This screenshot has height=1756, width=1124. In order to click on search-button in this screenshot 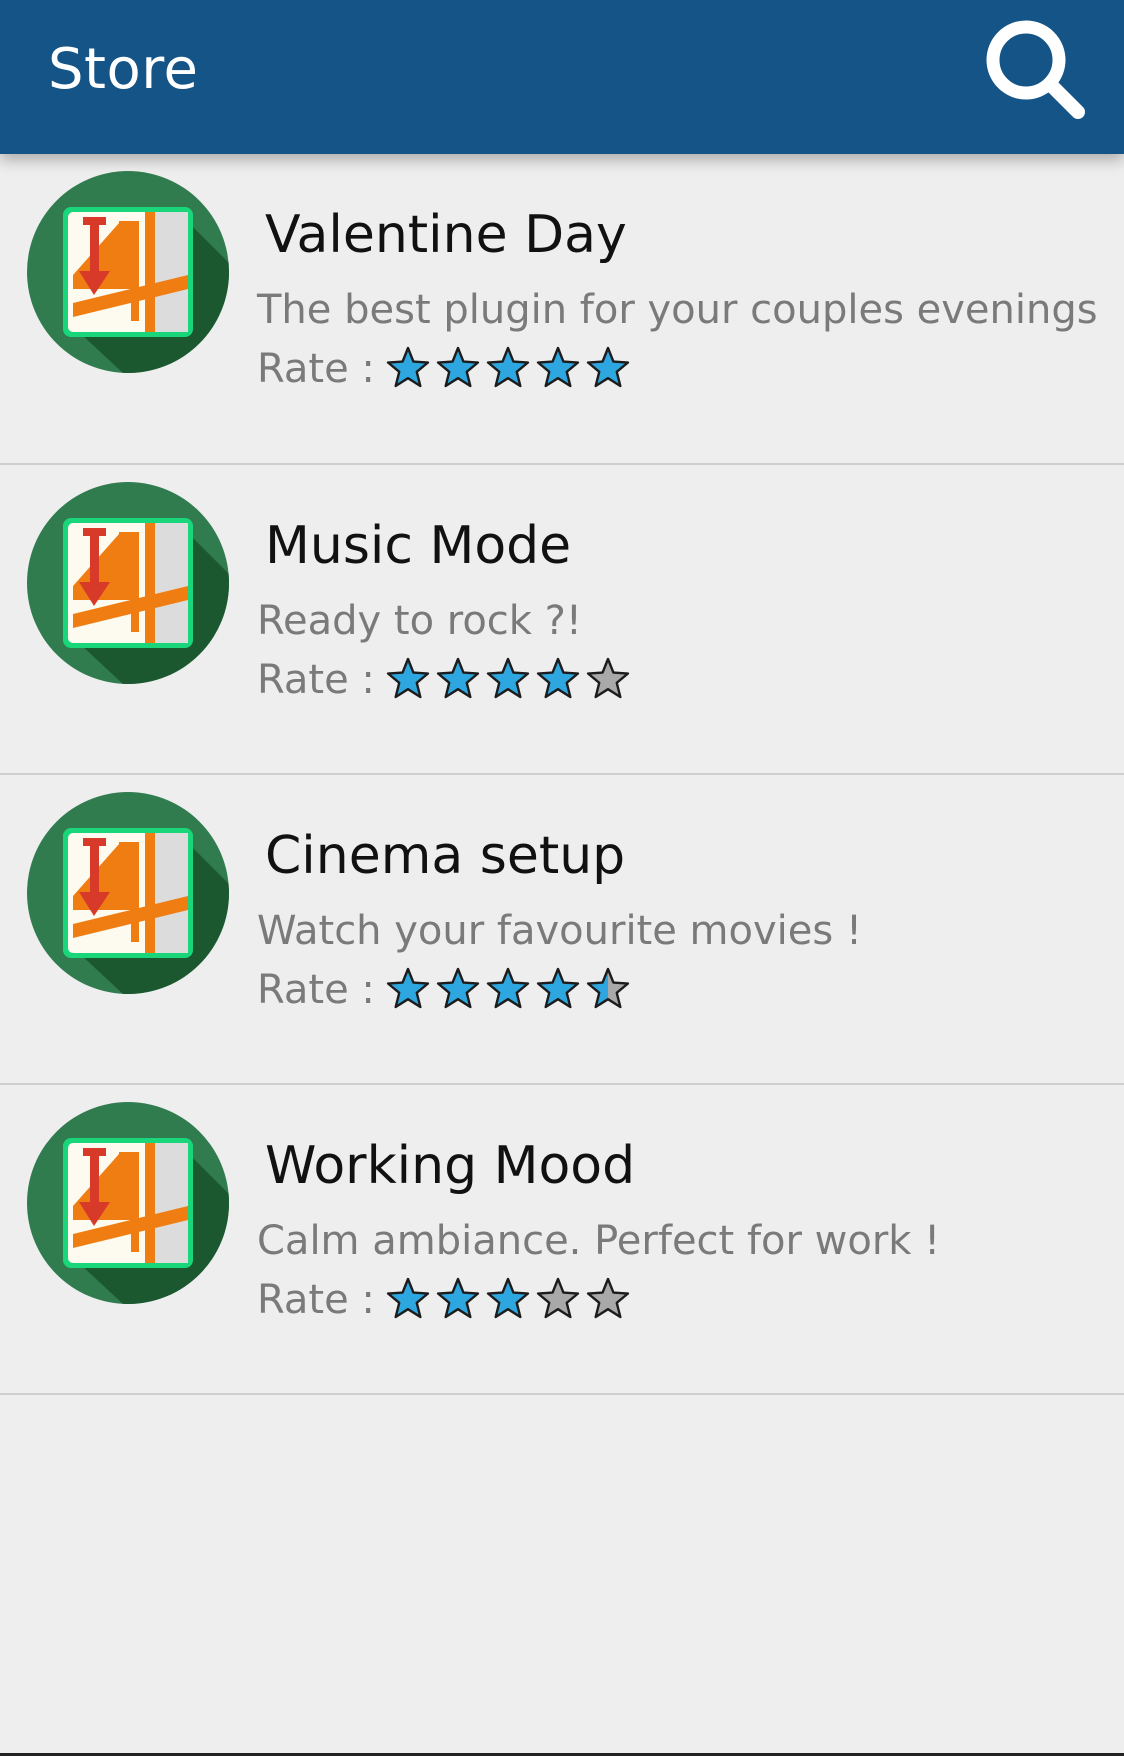, I will do `click(1035, 69)`.